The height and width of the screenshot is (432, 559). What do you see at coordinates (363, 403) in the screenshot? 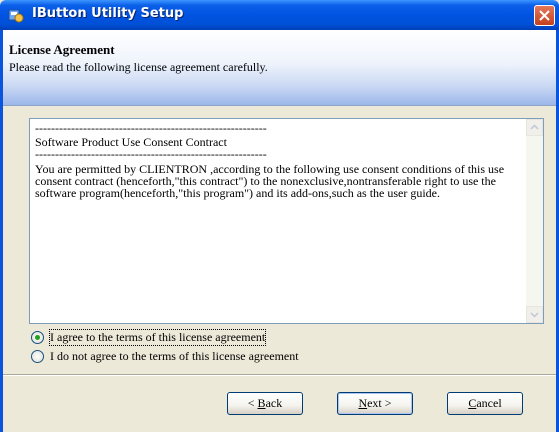
I see `next-mnemonic: N` at bounding box center [363, 403].